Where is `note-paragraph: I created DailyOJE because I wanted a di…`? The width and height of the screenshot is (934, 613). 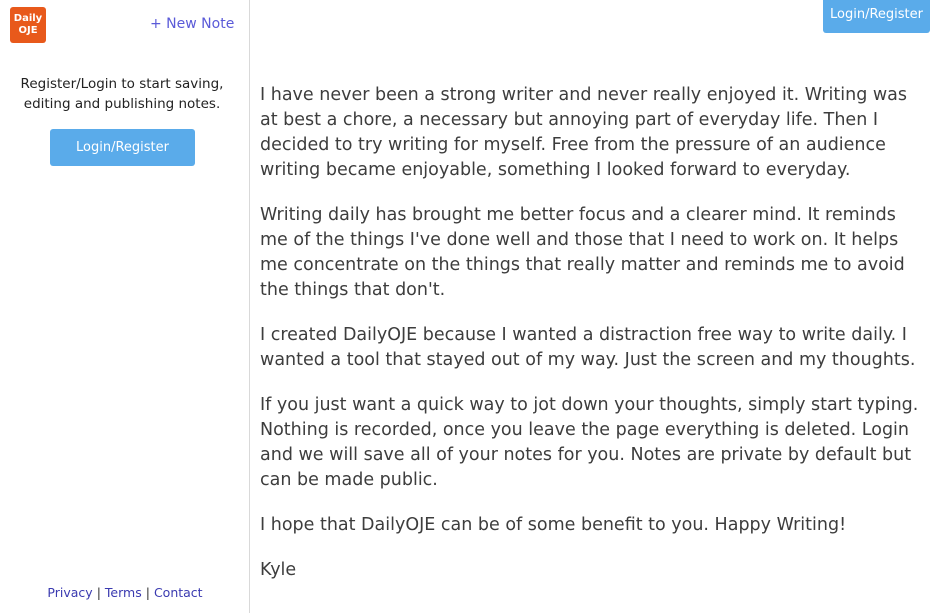 note-paragraph: I created DailyOJE because I wanted a di… is located at coordinates (588, 347).